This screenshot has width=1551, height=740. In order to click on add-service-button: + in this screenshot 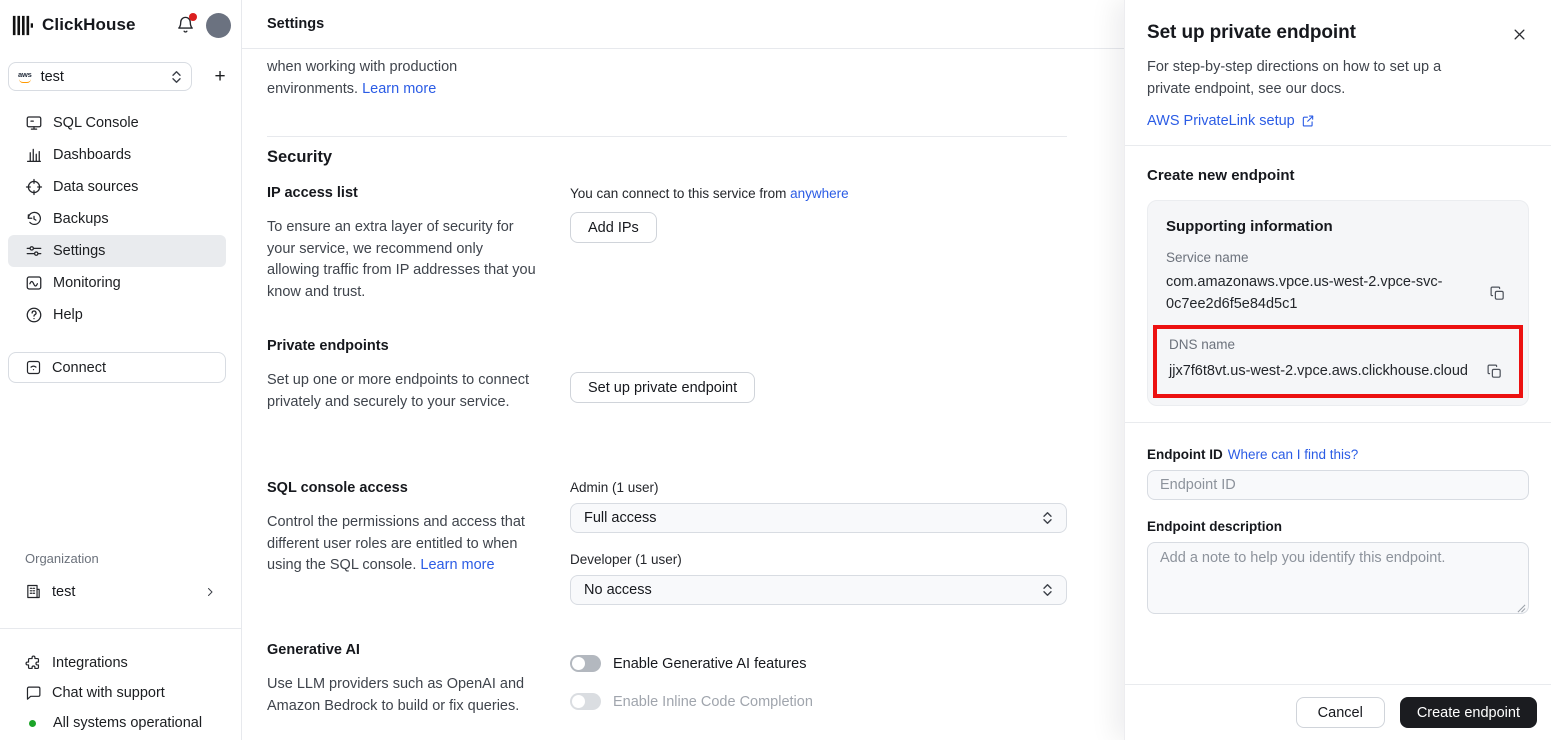, I will do `click(220, 77)`.